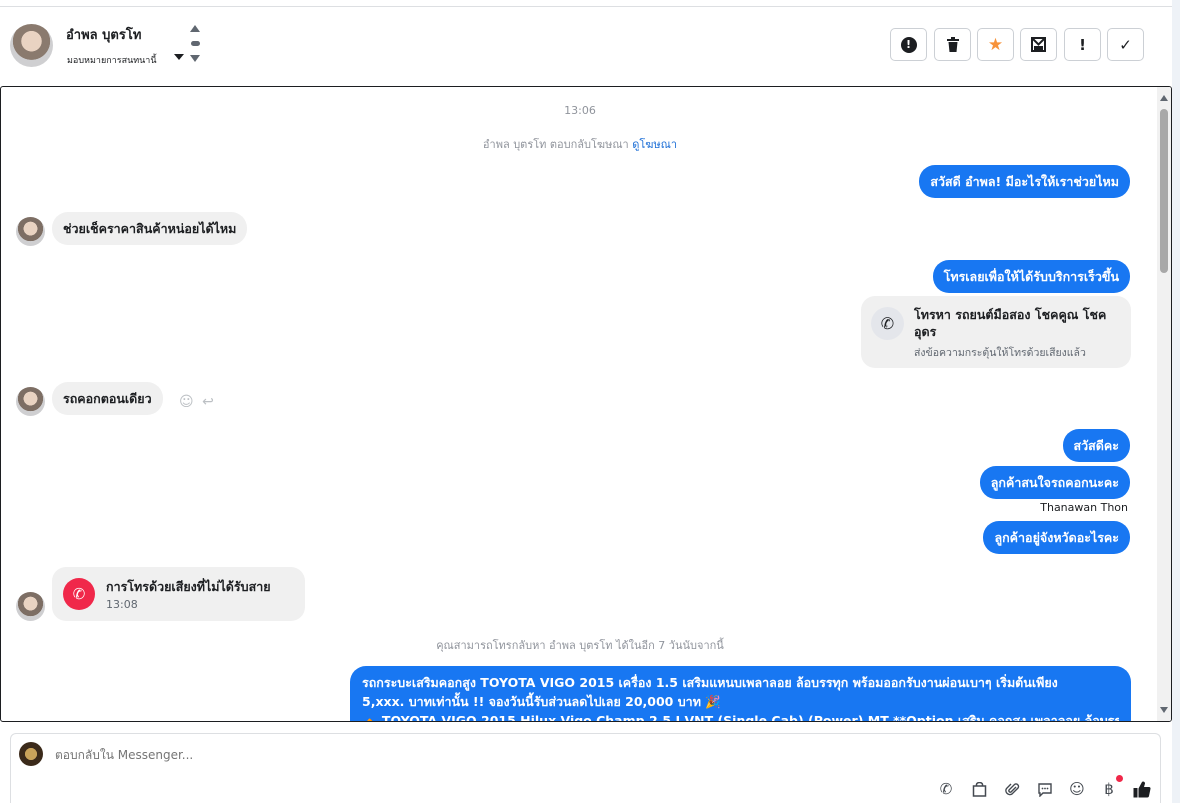  I want to click on window-edge, so click(1176, 401).